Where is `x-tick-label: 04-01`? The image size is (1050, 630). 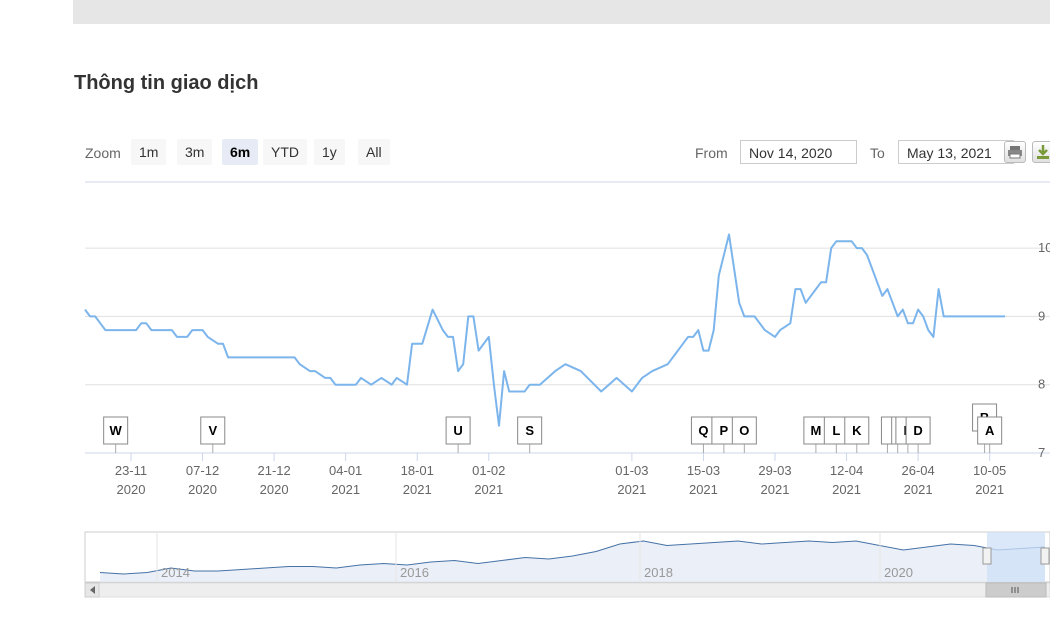 x-tick-label: 04-01 is located at coordinates (345, 470).